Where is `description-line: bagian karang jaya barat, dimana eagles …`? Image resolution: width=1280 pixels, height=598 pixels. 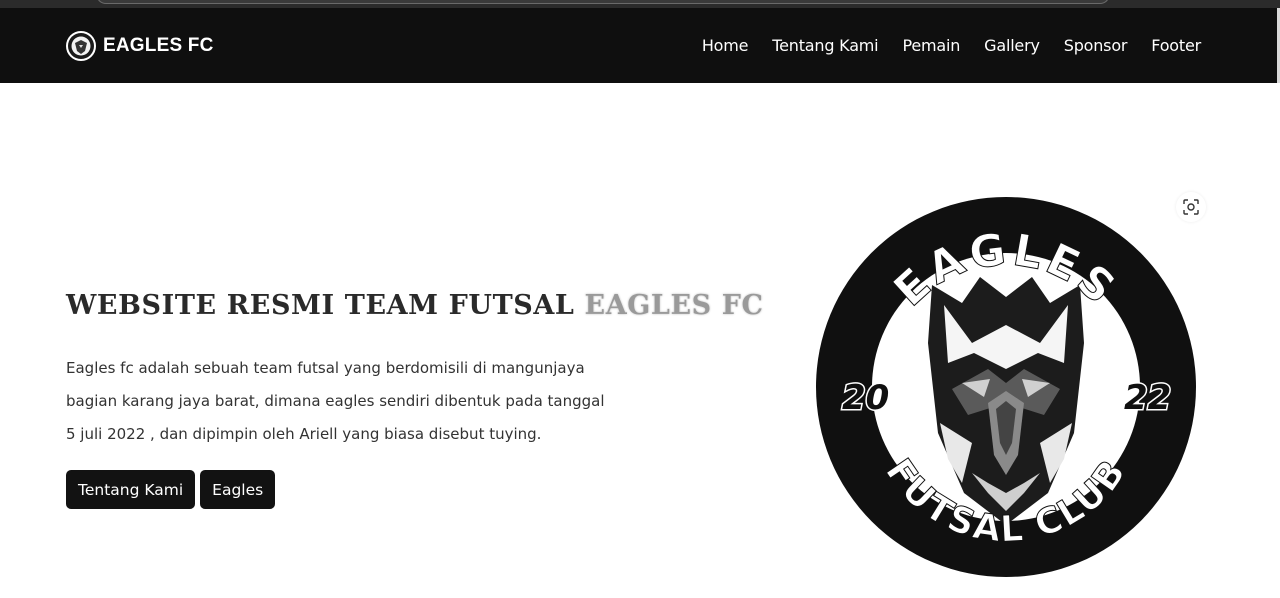 description-line: bagian karang jaya barat, dimana eagles … is located at coordinates (335, 401).